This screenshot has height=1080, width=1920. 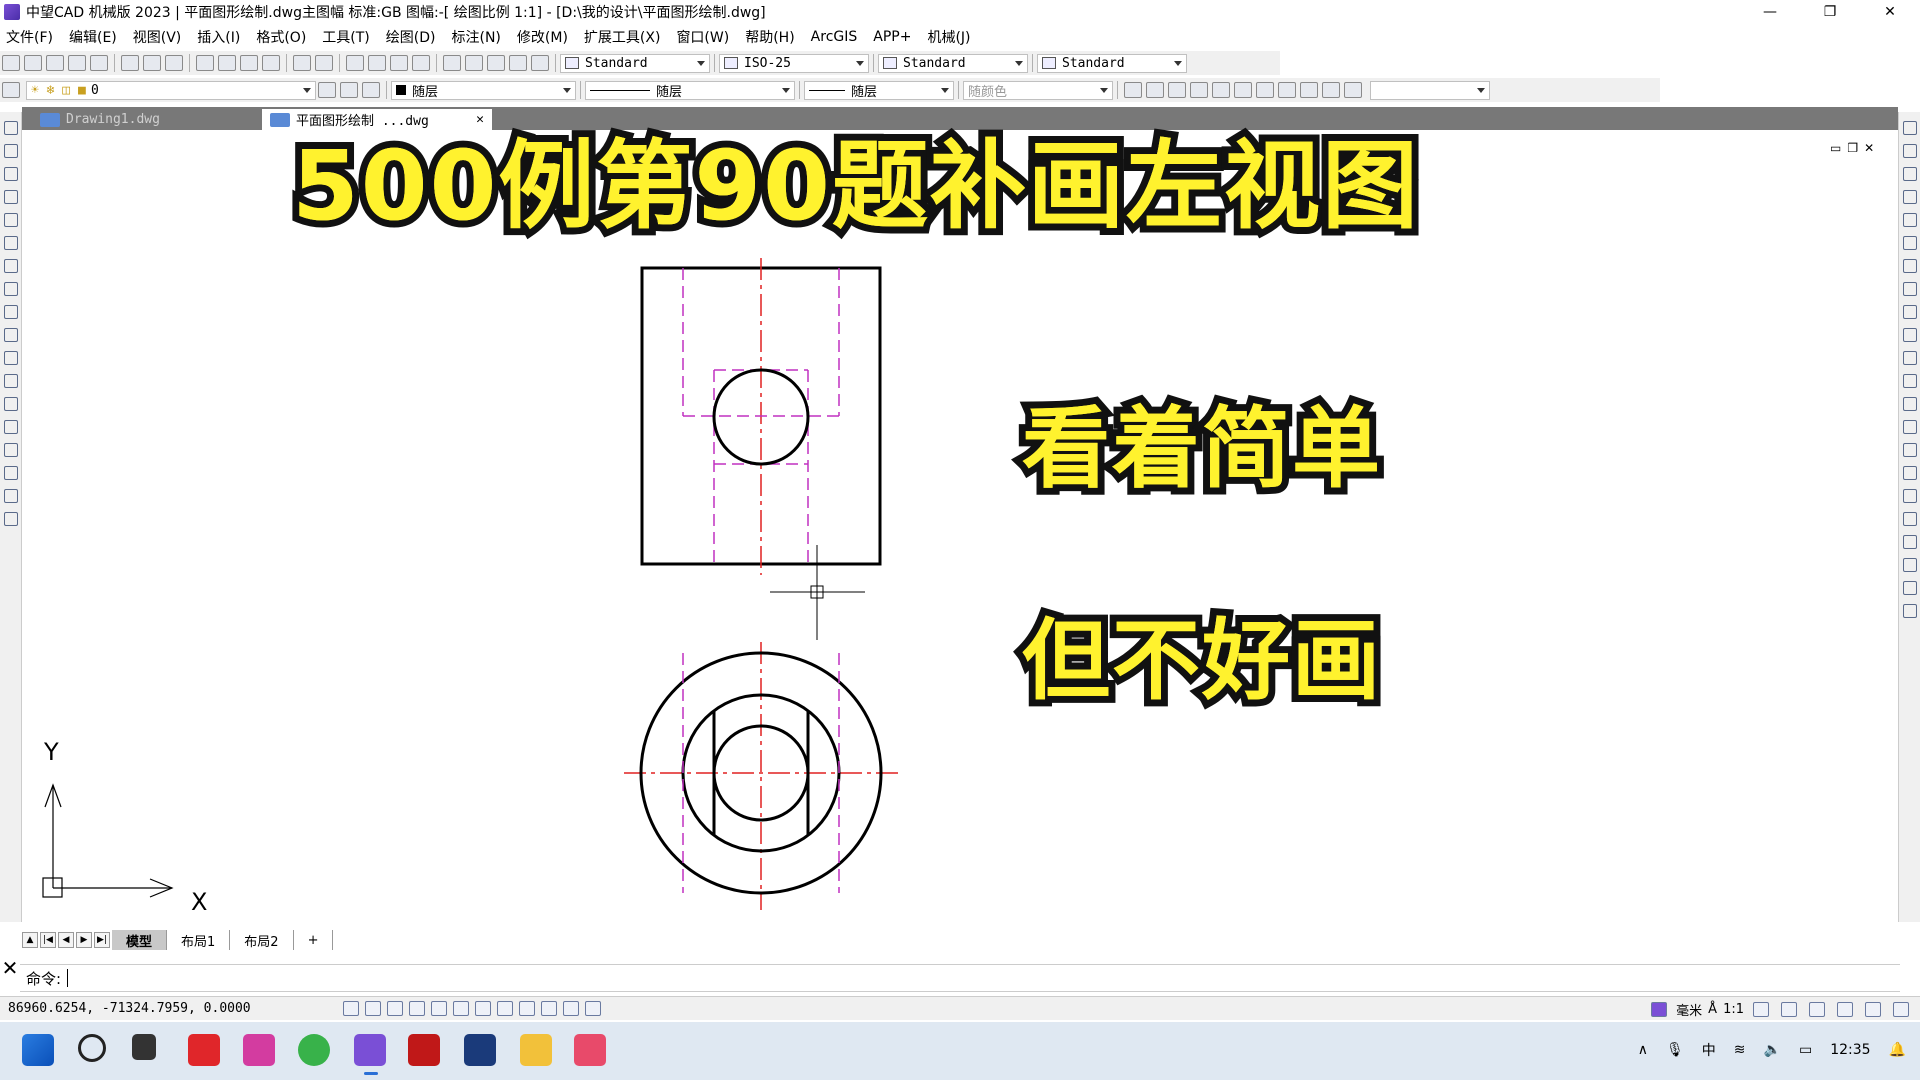 What do you see at coordinates (1910, 174) in the screenshot?
I see `mirror-tool-icon` at bounding box center [1910, 174].